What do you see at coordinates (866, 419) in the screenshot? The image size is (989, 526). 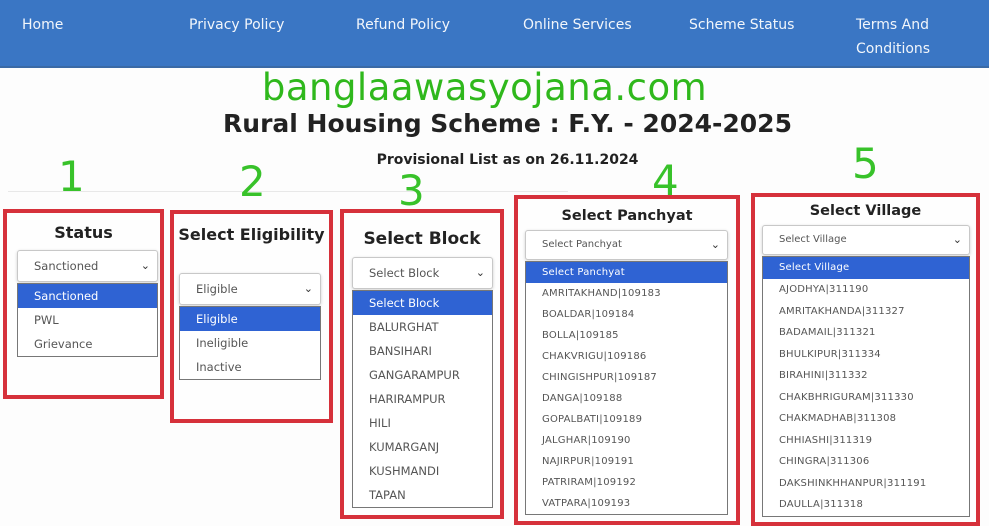 I see `village-option: CHAKMADHAB|311308` at bounding box center [866, 419].